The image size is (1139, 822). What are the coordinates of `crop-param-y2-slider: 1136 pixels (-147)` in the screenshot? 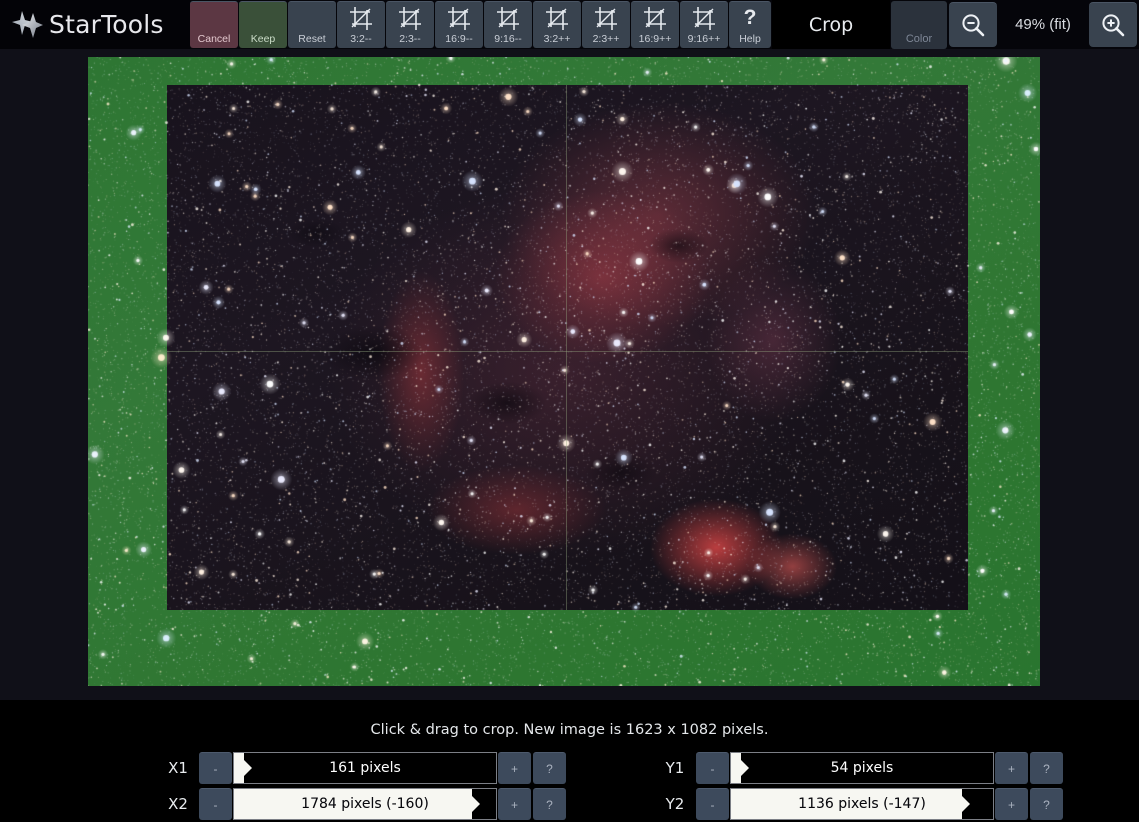 It's located at (862, 804).